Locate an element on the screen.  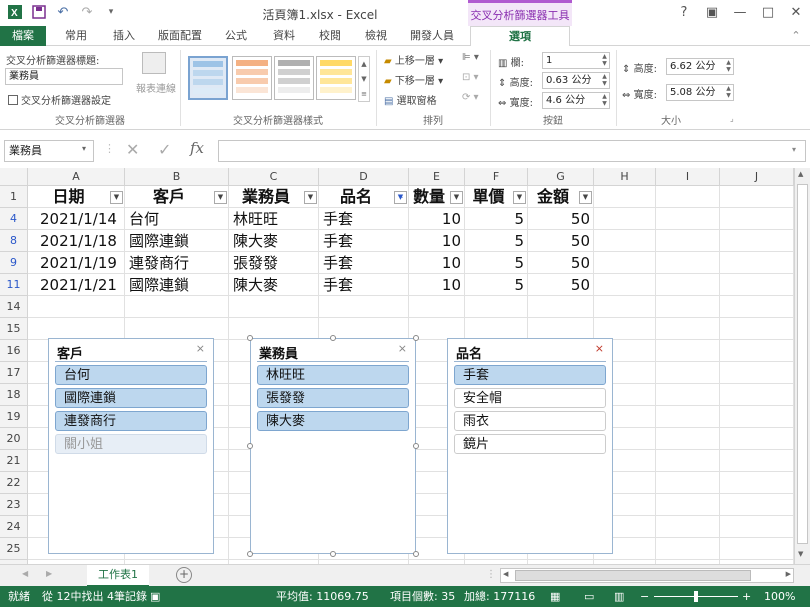
column-header: F is located at coordinates (496, 177).